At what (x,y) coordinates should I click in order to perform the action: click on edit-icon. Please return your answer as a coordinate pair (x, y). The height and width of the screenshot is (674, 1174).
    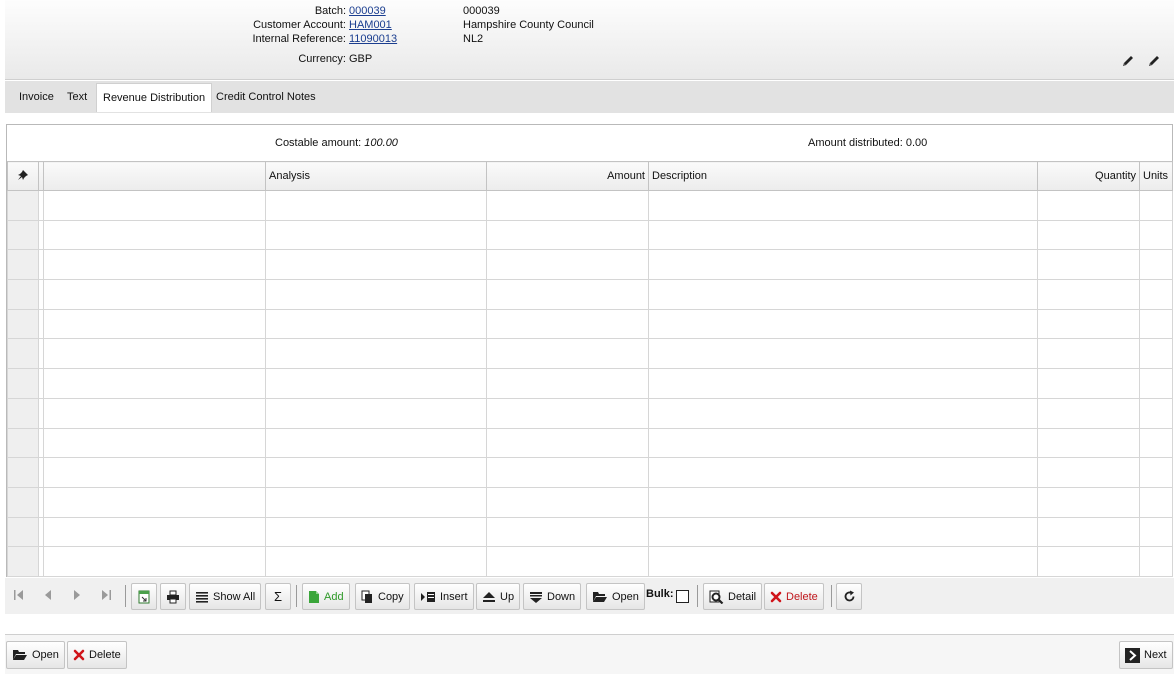
    Looking at the image, I should click on (1154, 61).